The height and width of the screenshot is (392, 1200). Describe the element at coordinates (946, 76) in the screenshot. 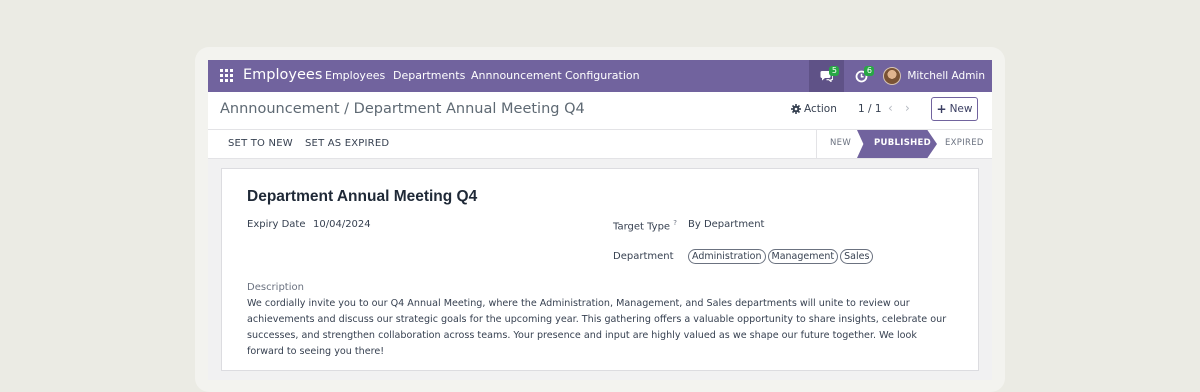

I see `user-name: Mitchell Admin` at that location.